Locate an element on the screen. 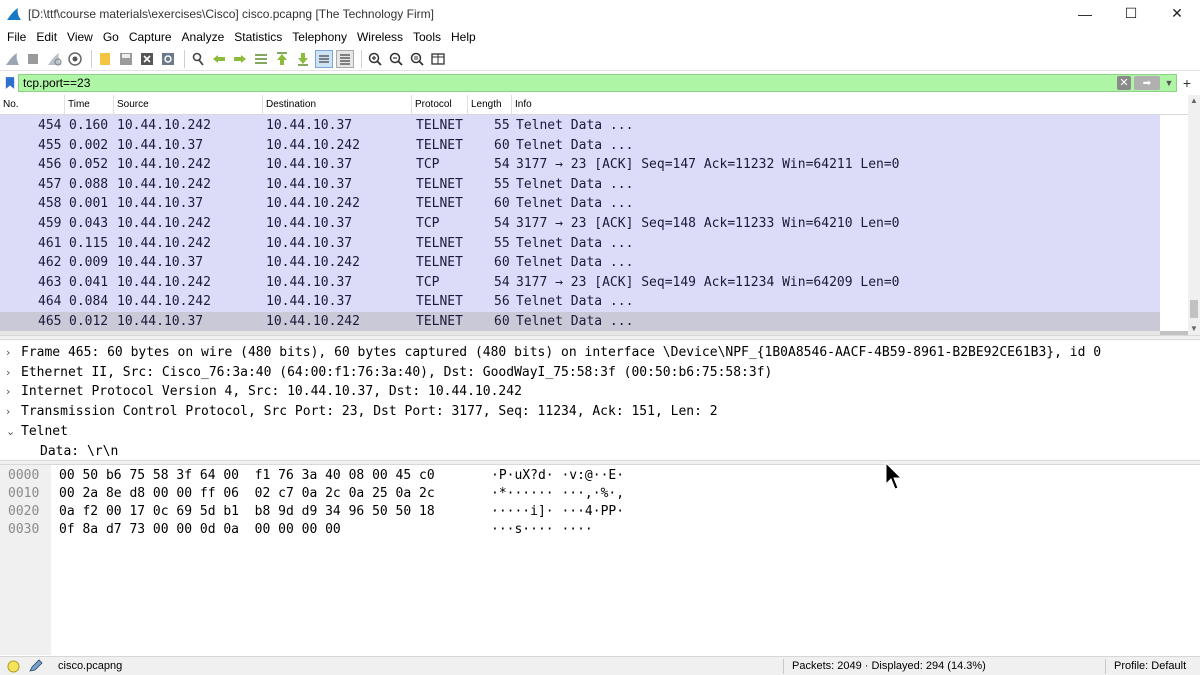  column-header-no: No. is located at coordinates (32, 105).